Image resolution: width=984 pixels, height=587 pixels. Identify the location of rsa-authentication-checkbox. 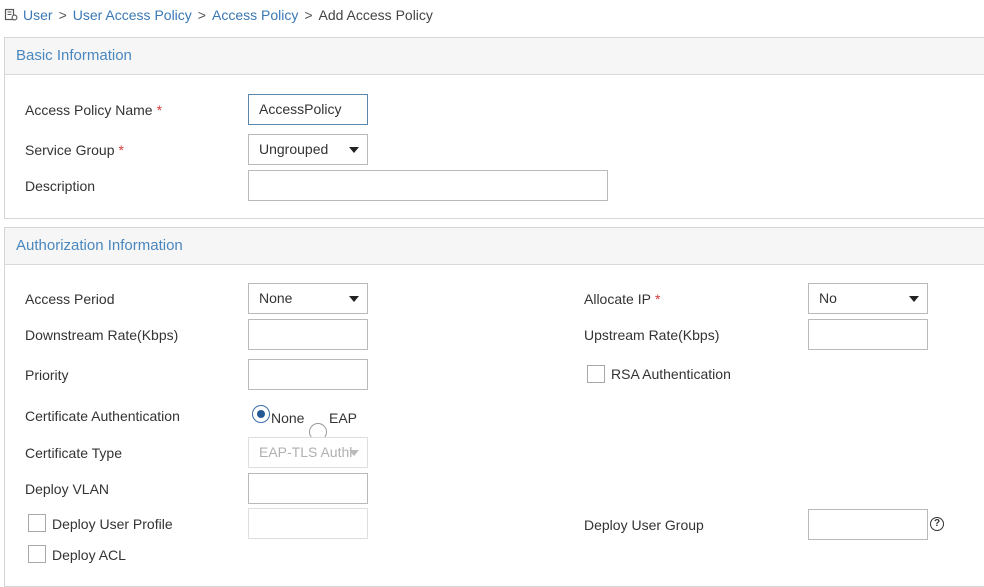
(596, 374).